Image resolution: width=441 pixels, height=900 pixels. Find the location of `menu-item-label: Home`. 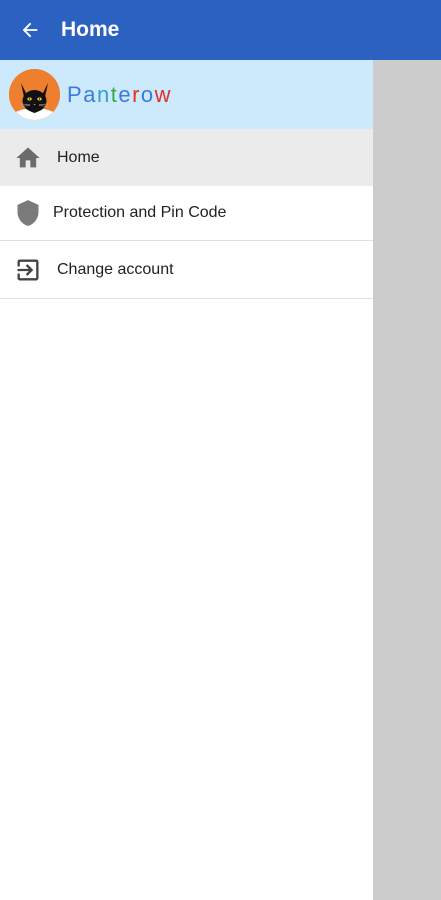

menu-item-label: Home is located at coordinates (78, 157).